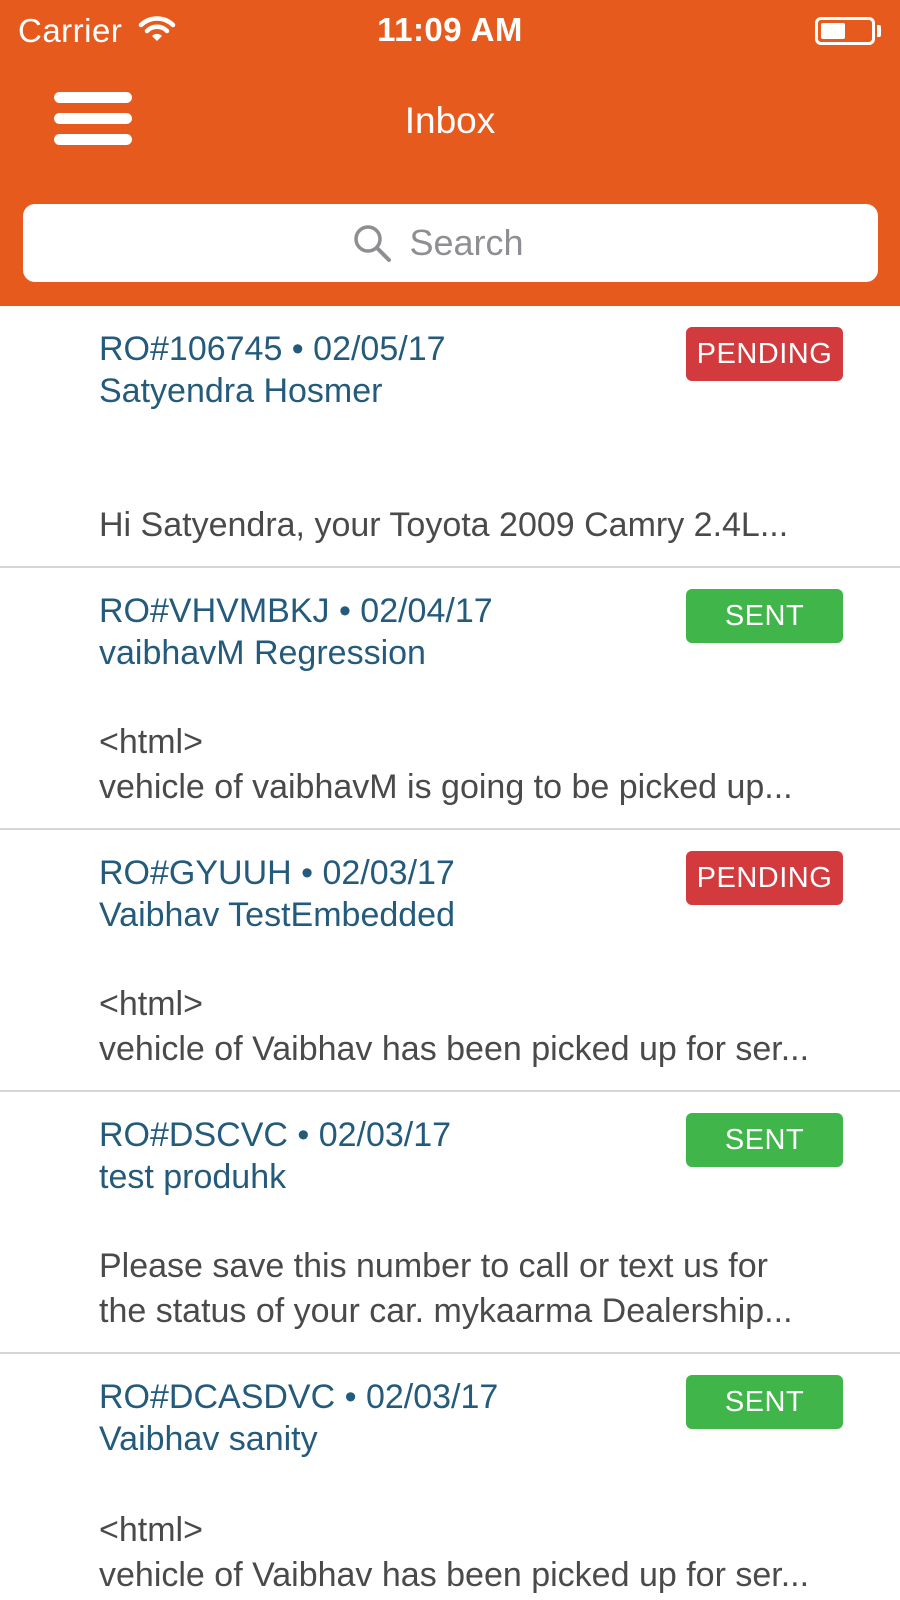 This screenshot has width=900, height=1600. I want to click on message-customer-name: Vaibhav TestEmbedded, so click(277, 915).